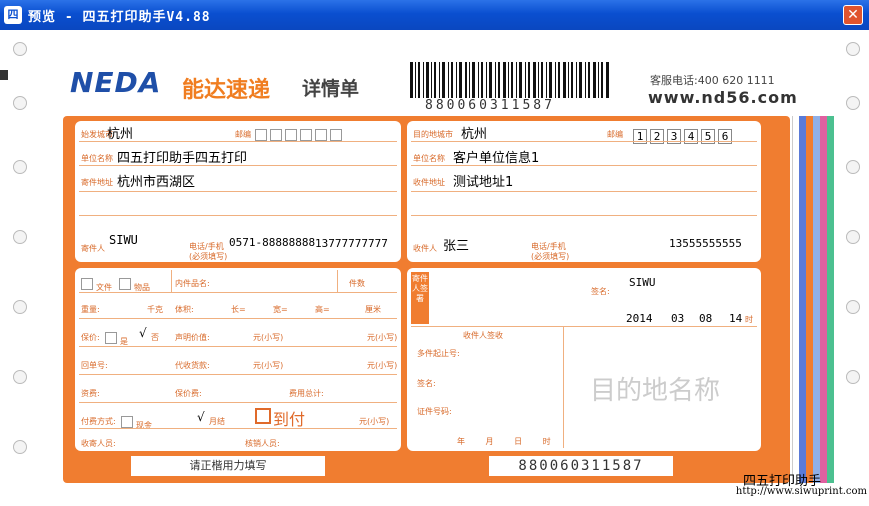 The width and height of the screenshot is (869, 506). Describe the element at coordinates (123, 240) in the screenshot. I see `sender-name: SIWU` at that location.